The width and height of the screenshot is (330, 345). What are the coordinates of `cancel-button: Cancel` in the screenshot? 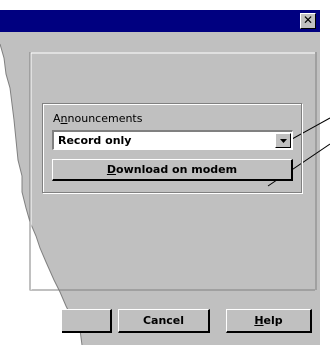 It's located at (164, 321).